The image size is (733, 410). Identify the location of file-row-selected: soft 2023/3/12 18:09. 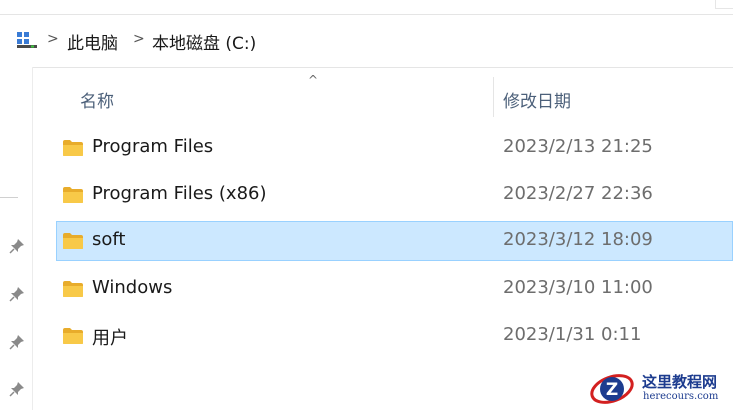
(394, 241).